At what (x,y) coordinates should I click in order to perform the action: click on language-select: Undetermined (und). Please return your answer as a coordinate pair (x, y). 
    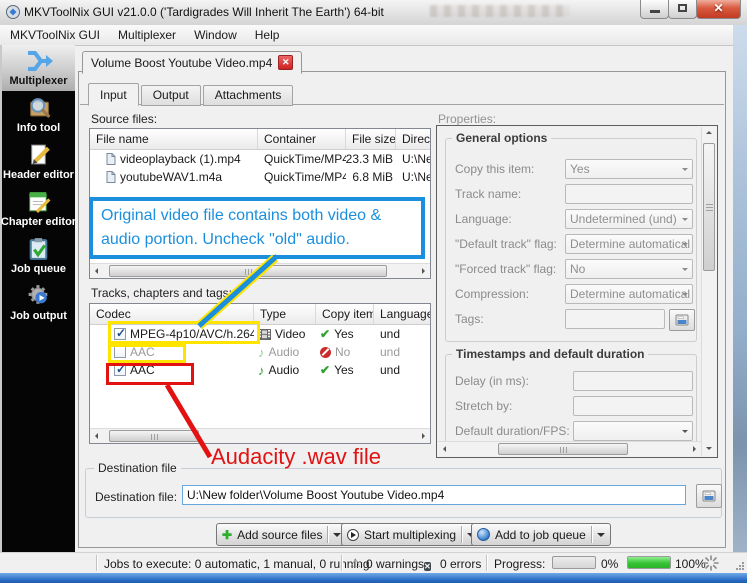
    Looking at the image, I should click on (629, 219).